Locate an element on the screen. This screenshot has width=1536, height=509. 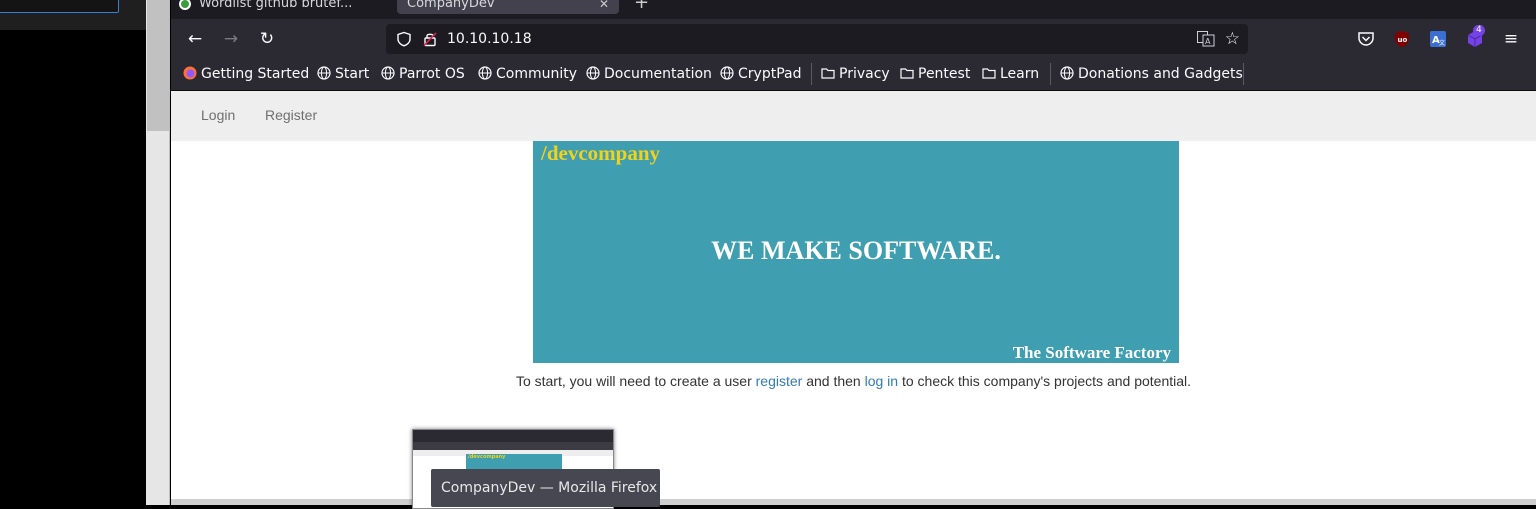
login-inline-link: log in is located at coordinates (881, 381).